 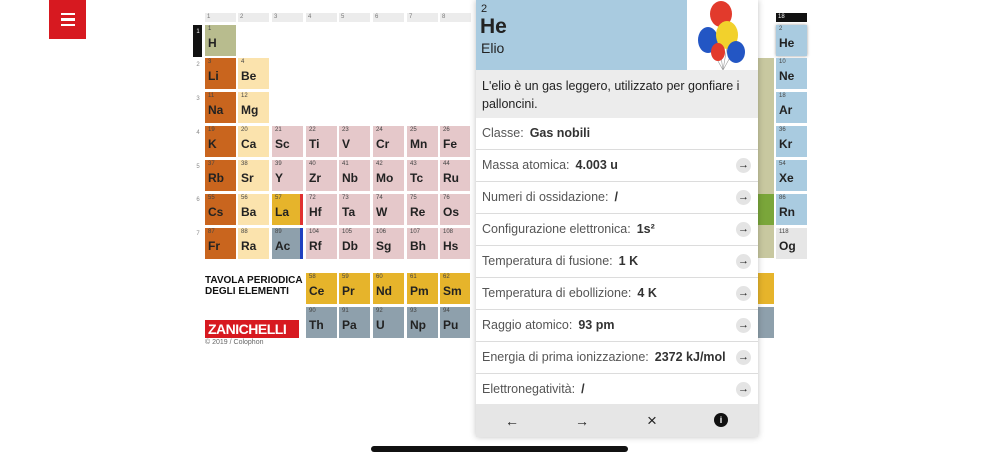 I want to click on element-cell-pr: 59 Pr, so click(x=354, y=288).